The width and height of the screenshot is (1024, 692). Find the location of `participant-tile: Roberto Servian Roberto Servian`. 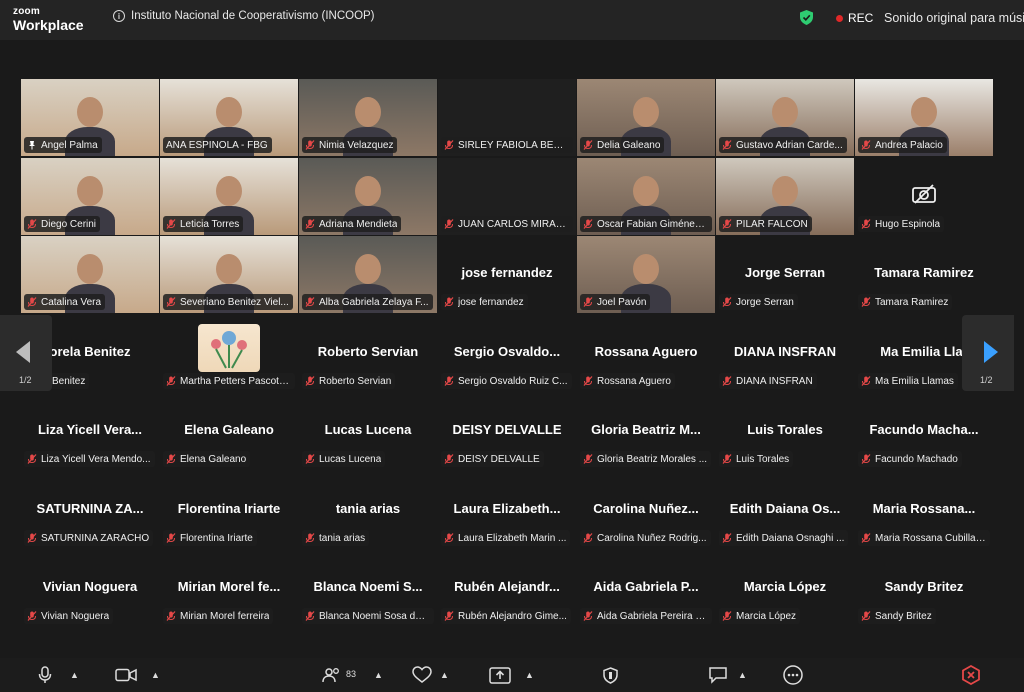

participant-tile: Roberto Servian Roberto Servian is located at coordinates (368, 353).